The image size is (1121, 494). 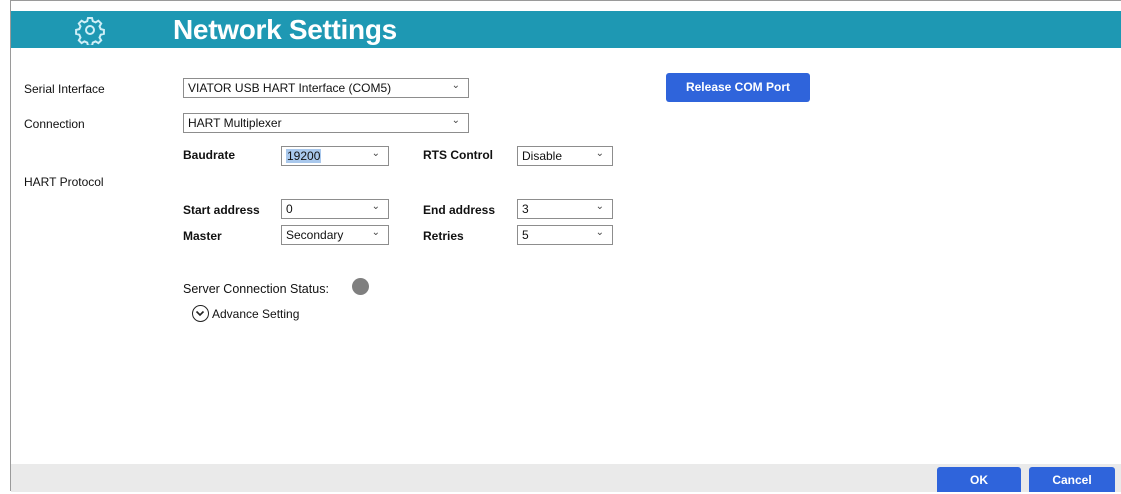 I want to click on baudrate-label: Baudrate, so click(x=209, y=155).